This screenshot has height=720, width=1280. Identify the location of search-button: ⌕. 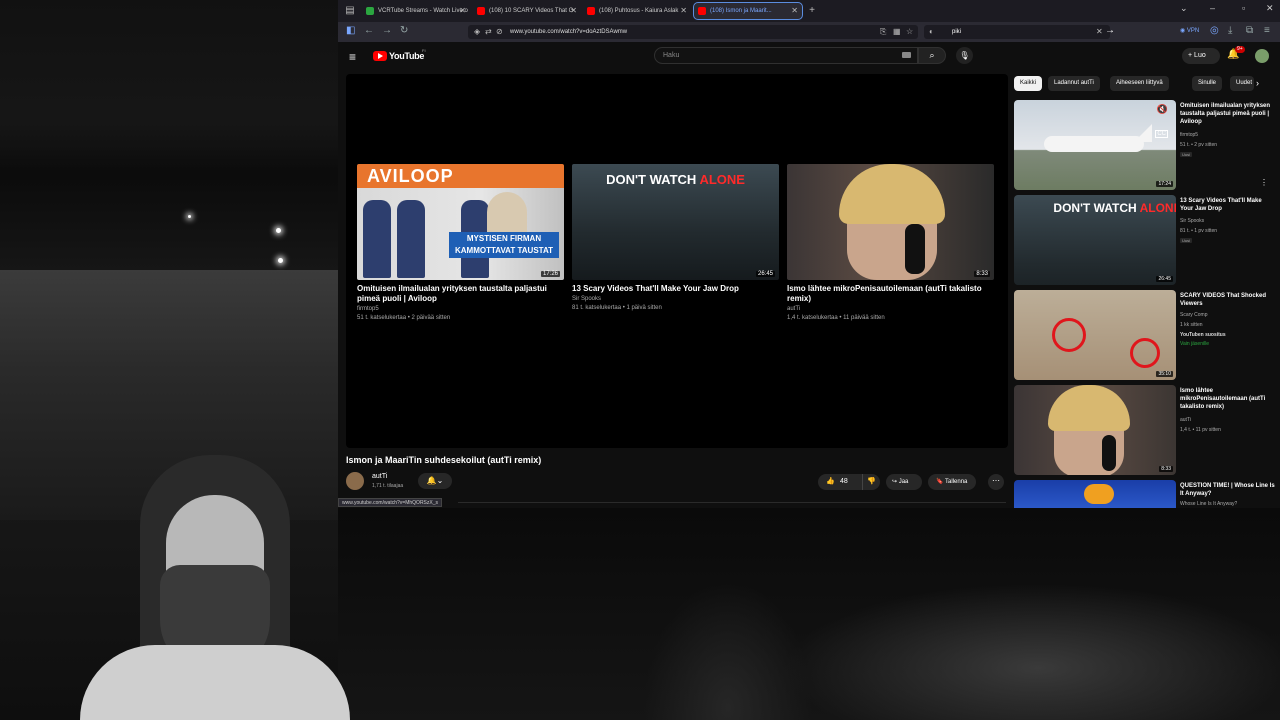
(932, 55).